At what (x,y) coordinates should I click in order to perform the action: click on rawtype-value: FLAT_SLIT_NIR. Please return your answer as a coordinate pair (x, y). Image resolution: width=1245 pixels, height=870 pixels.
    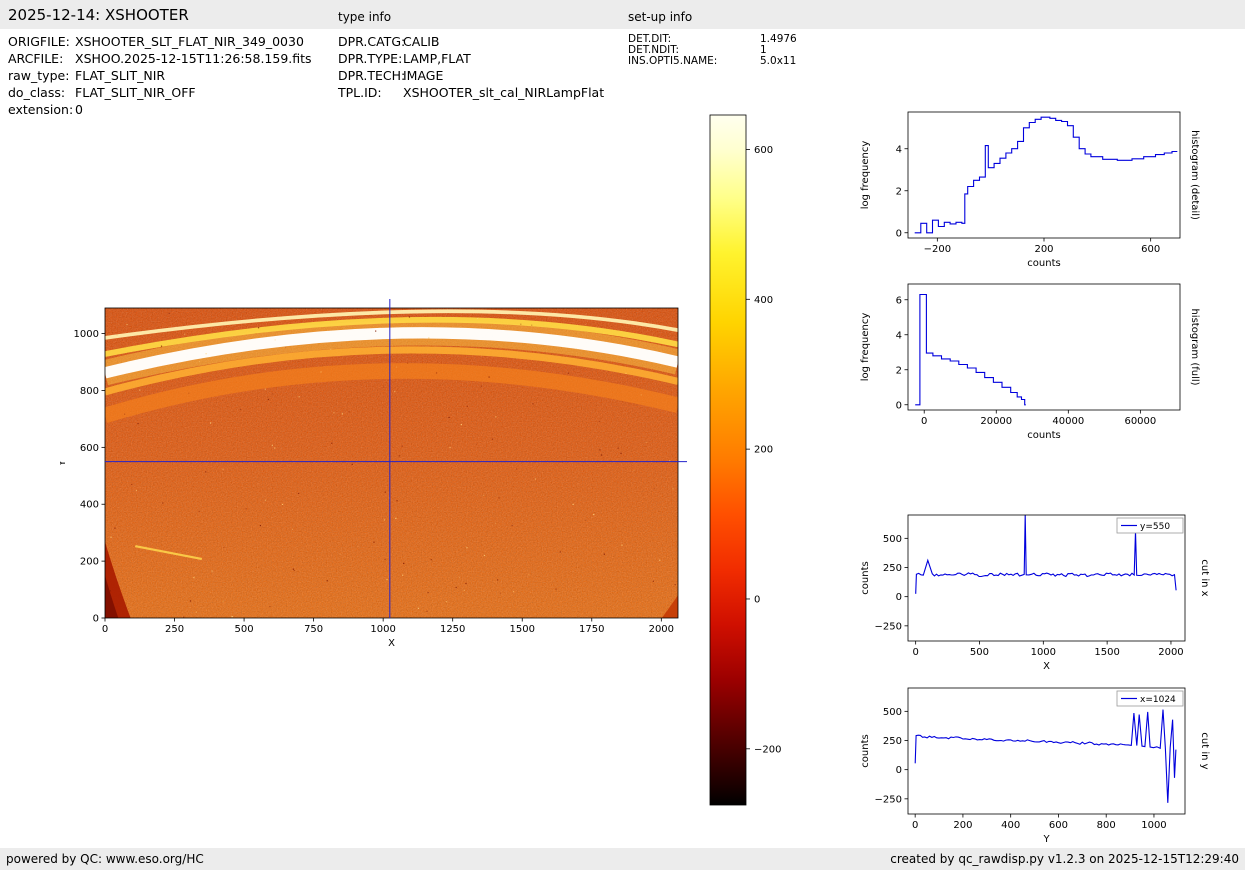
    Looking at the image, I should click on (120, 75).